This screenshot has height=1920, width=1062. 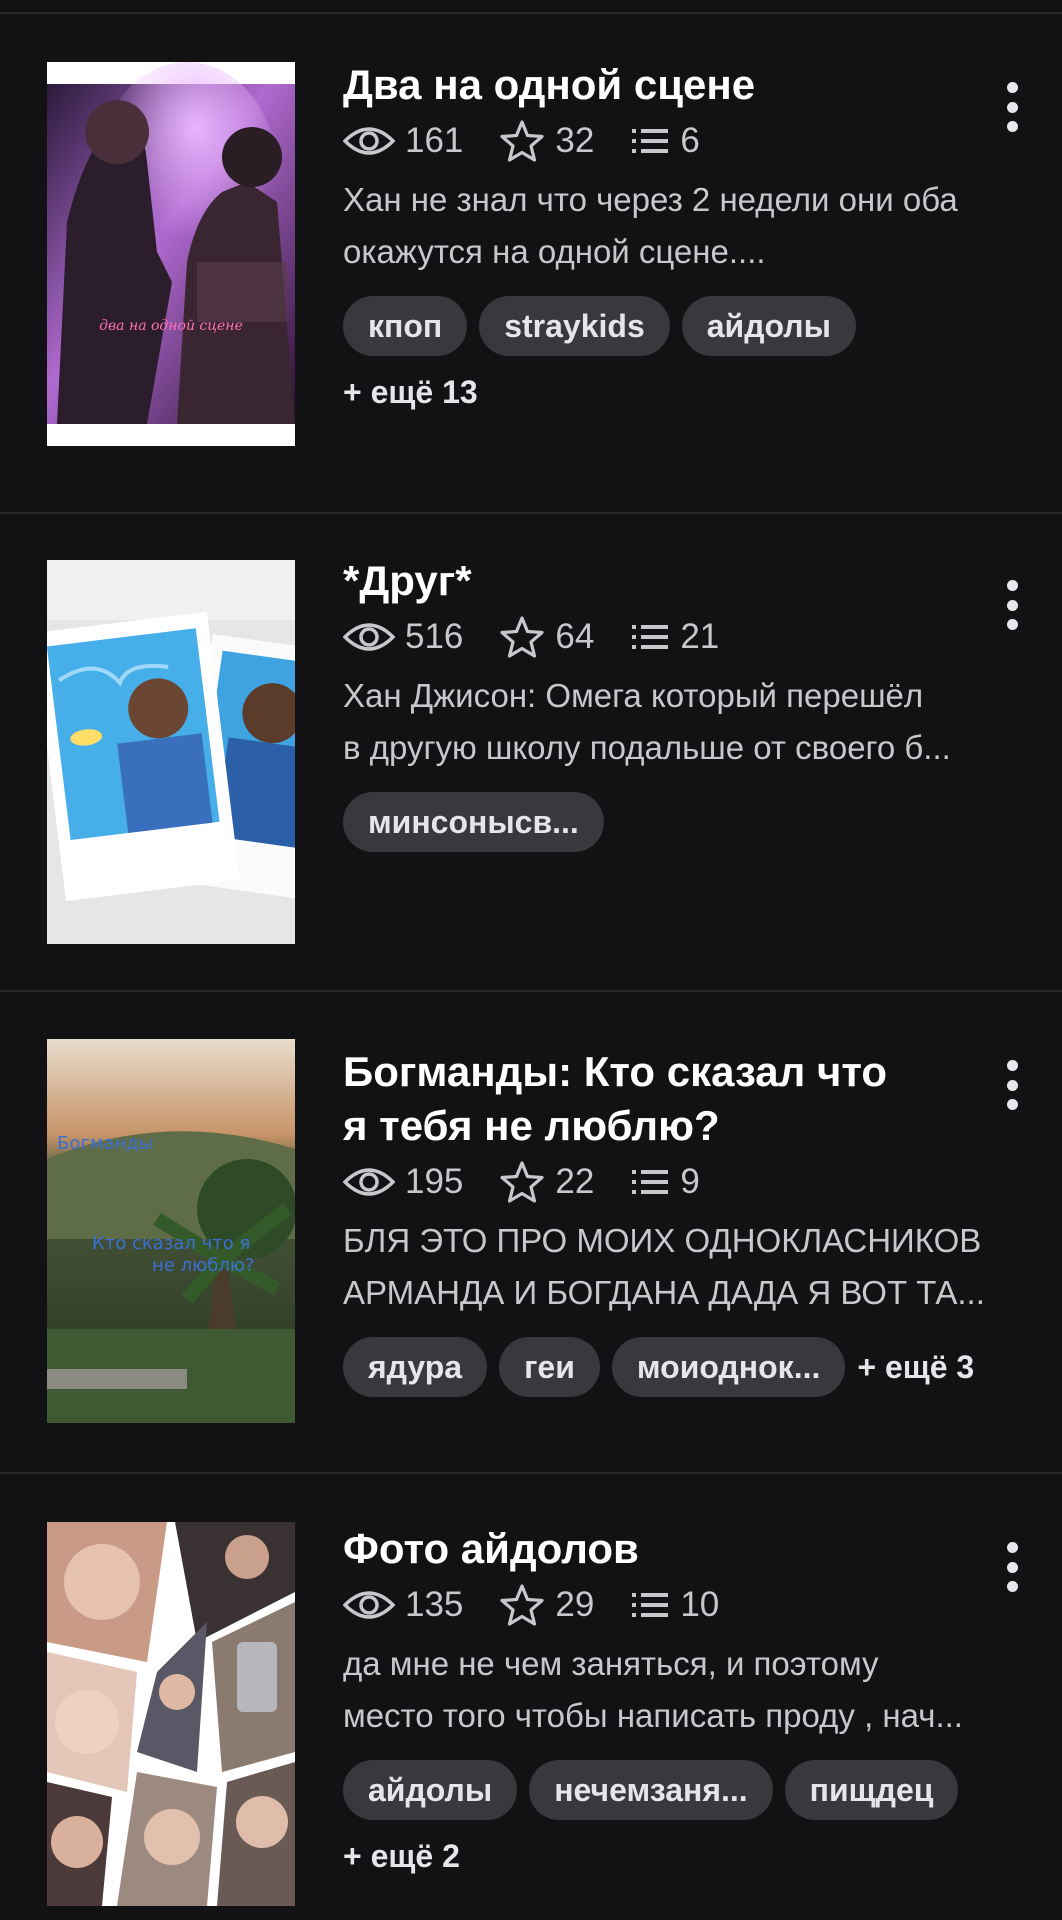 What do you see at coordinates (700, 1604) in the screenshot?
I see `parts-count: 10` at bounding box center [700, 1604].